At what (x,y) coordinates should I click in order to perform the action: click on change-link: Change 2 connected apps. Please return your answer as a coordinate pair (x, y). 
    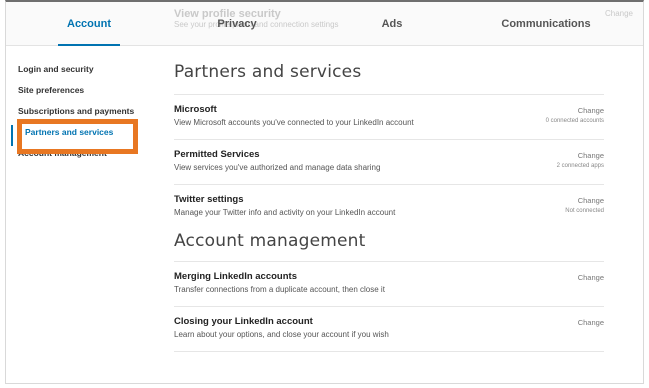
    Looking at the image, I should click on (580, 161).